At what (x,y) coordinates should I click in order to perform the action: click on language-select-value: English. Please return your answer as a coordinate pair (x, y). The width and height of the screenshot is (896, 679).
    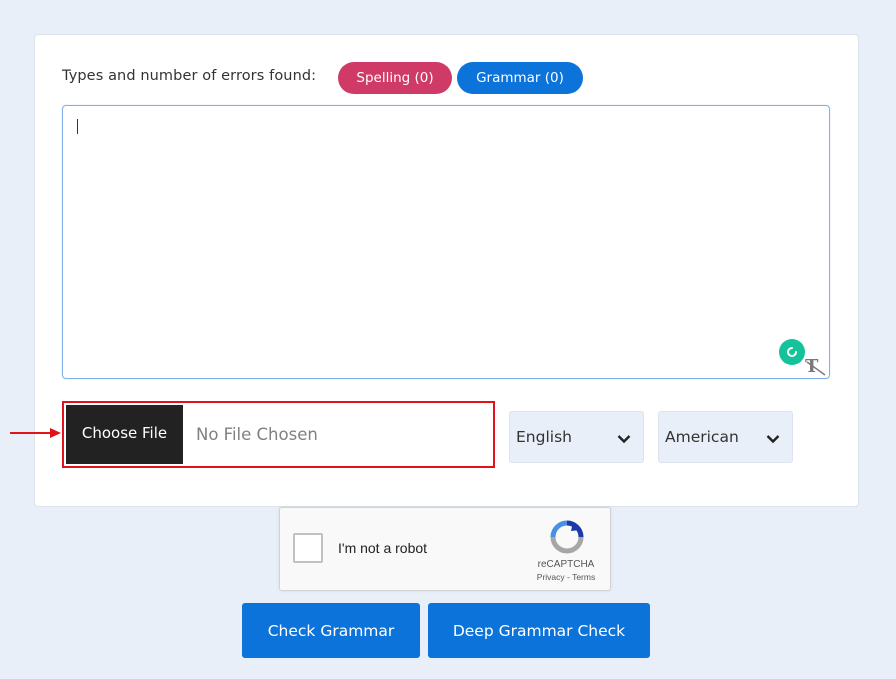
    Looking at the image, I should click on (544, 437).